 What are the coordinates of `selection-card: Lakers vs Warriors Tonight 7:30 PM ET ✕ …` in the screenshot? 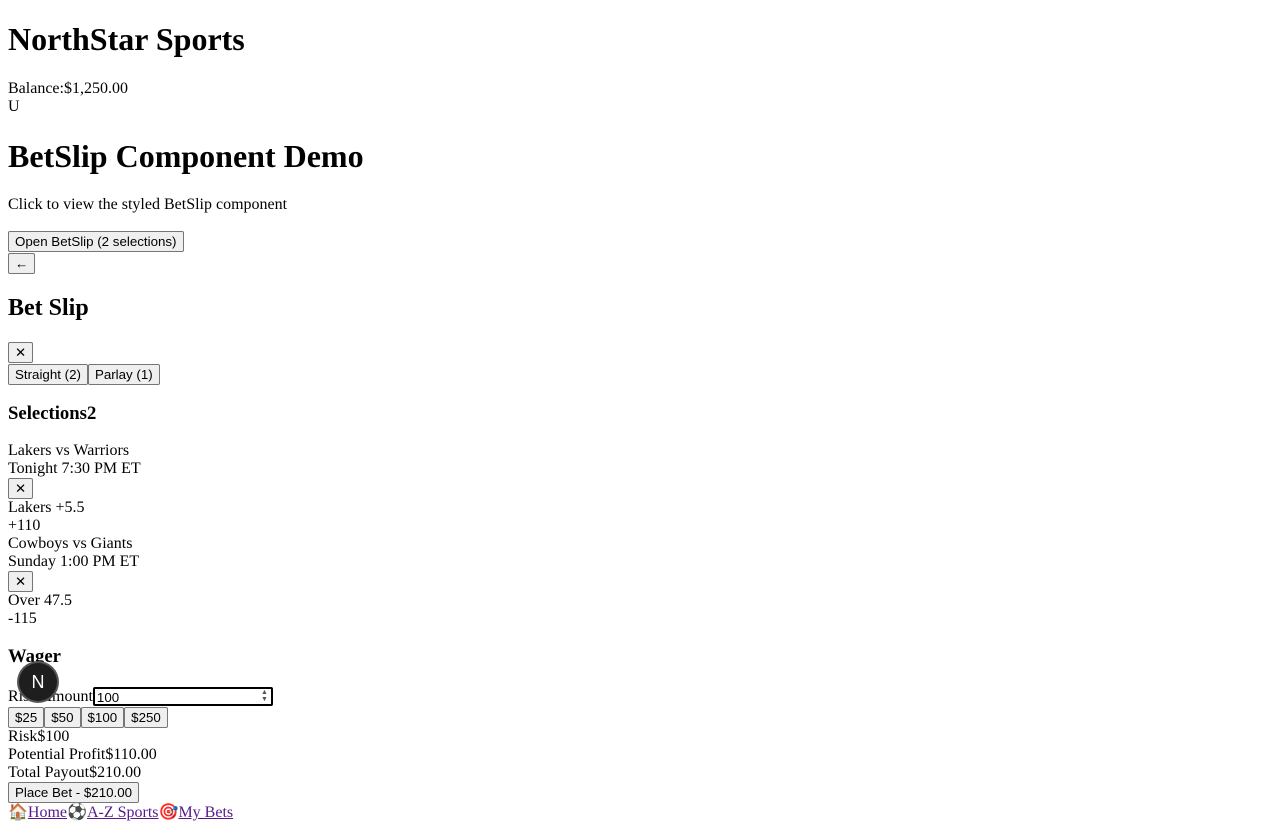 It's located at (640, 488).